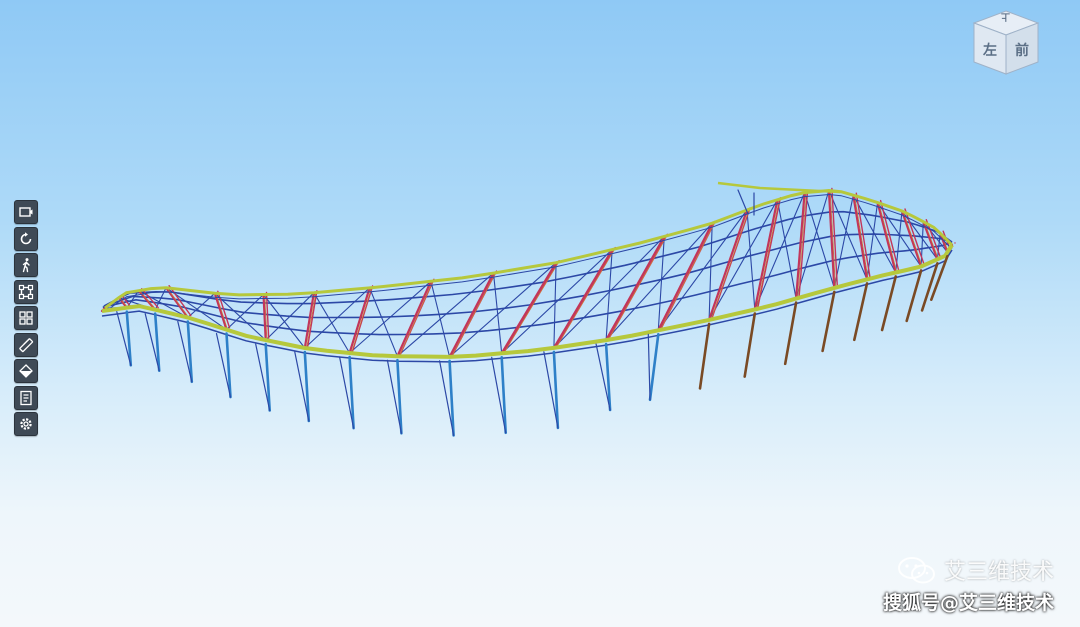 The width and height of the screenshot is (1080, 627). What do you see at coordinates (1005, 17) in the screenshot?
I see `cube-face-top: 上` at bounding box center [1005, 17].